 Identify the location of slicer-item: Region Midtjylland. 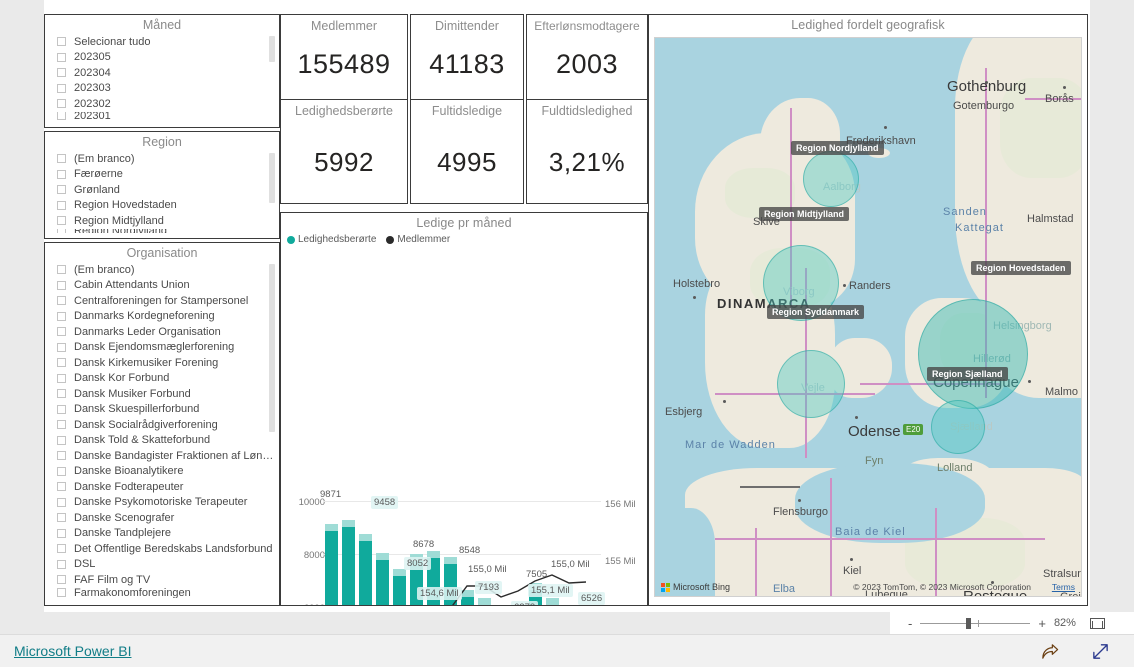
(168, 221).